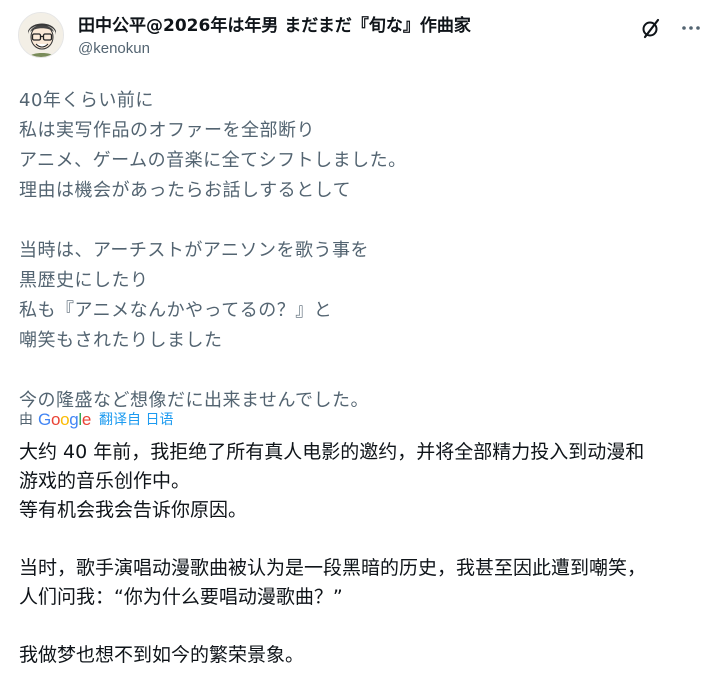  What do you see at coordinates (84, 280) in the screenshot?
I see `original-line: 黒歴史にしたり` at bounding box center [84, 280].